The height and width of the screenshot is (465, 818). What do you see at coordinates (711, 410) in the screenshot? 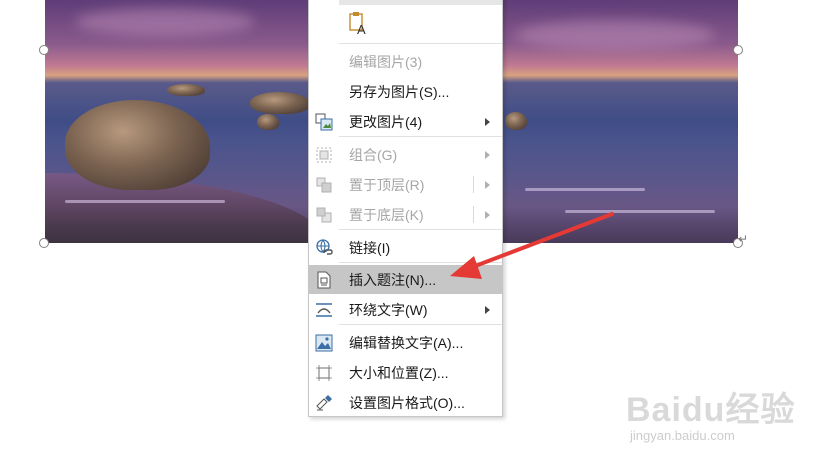
I see `watermark-brand: Baidu经验` at bounding box center [711, 410].